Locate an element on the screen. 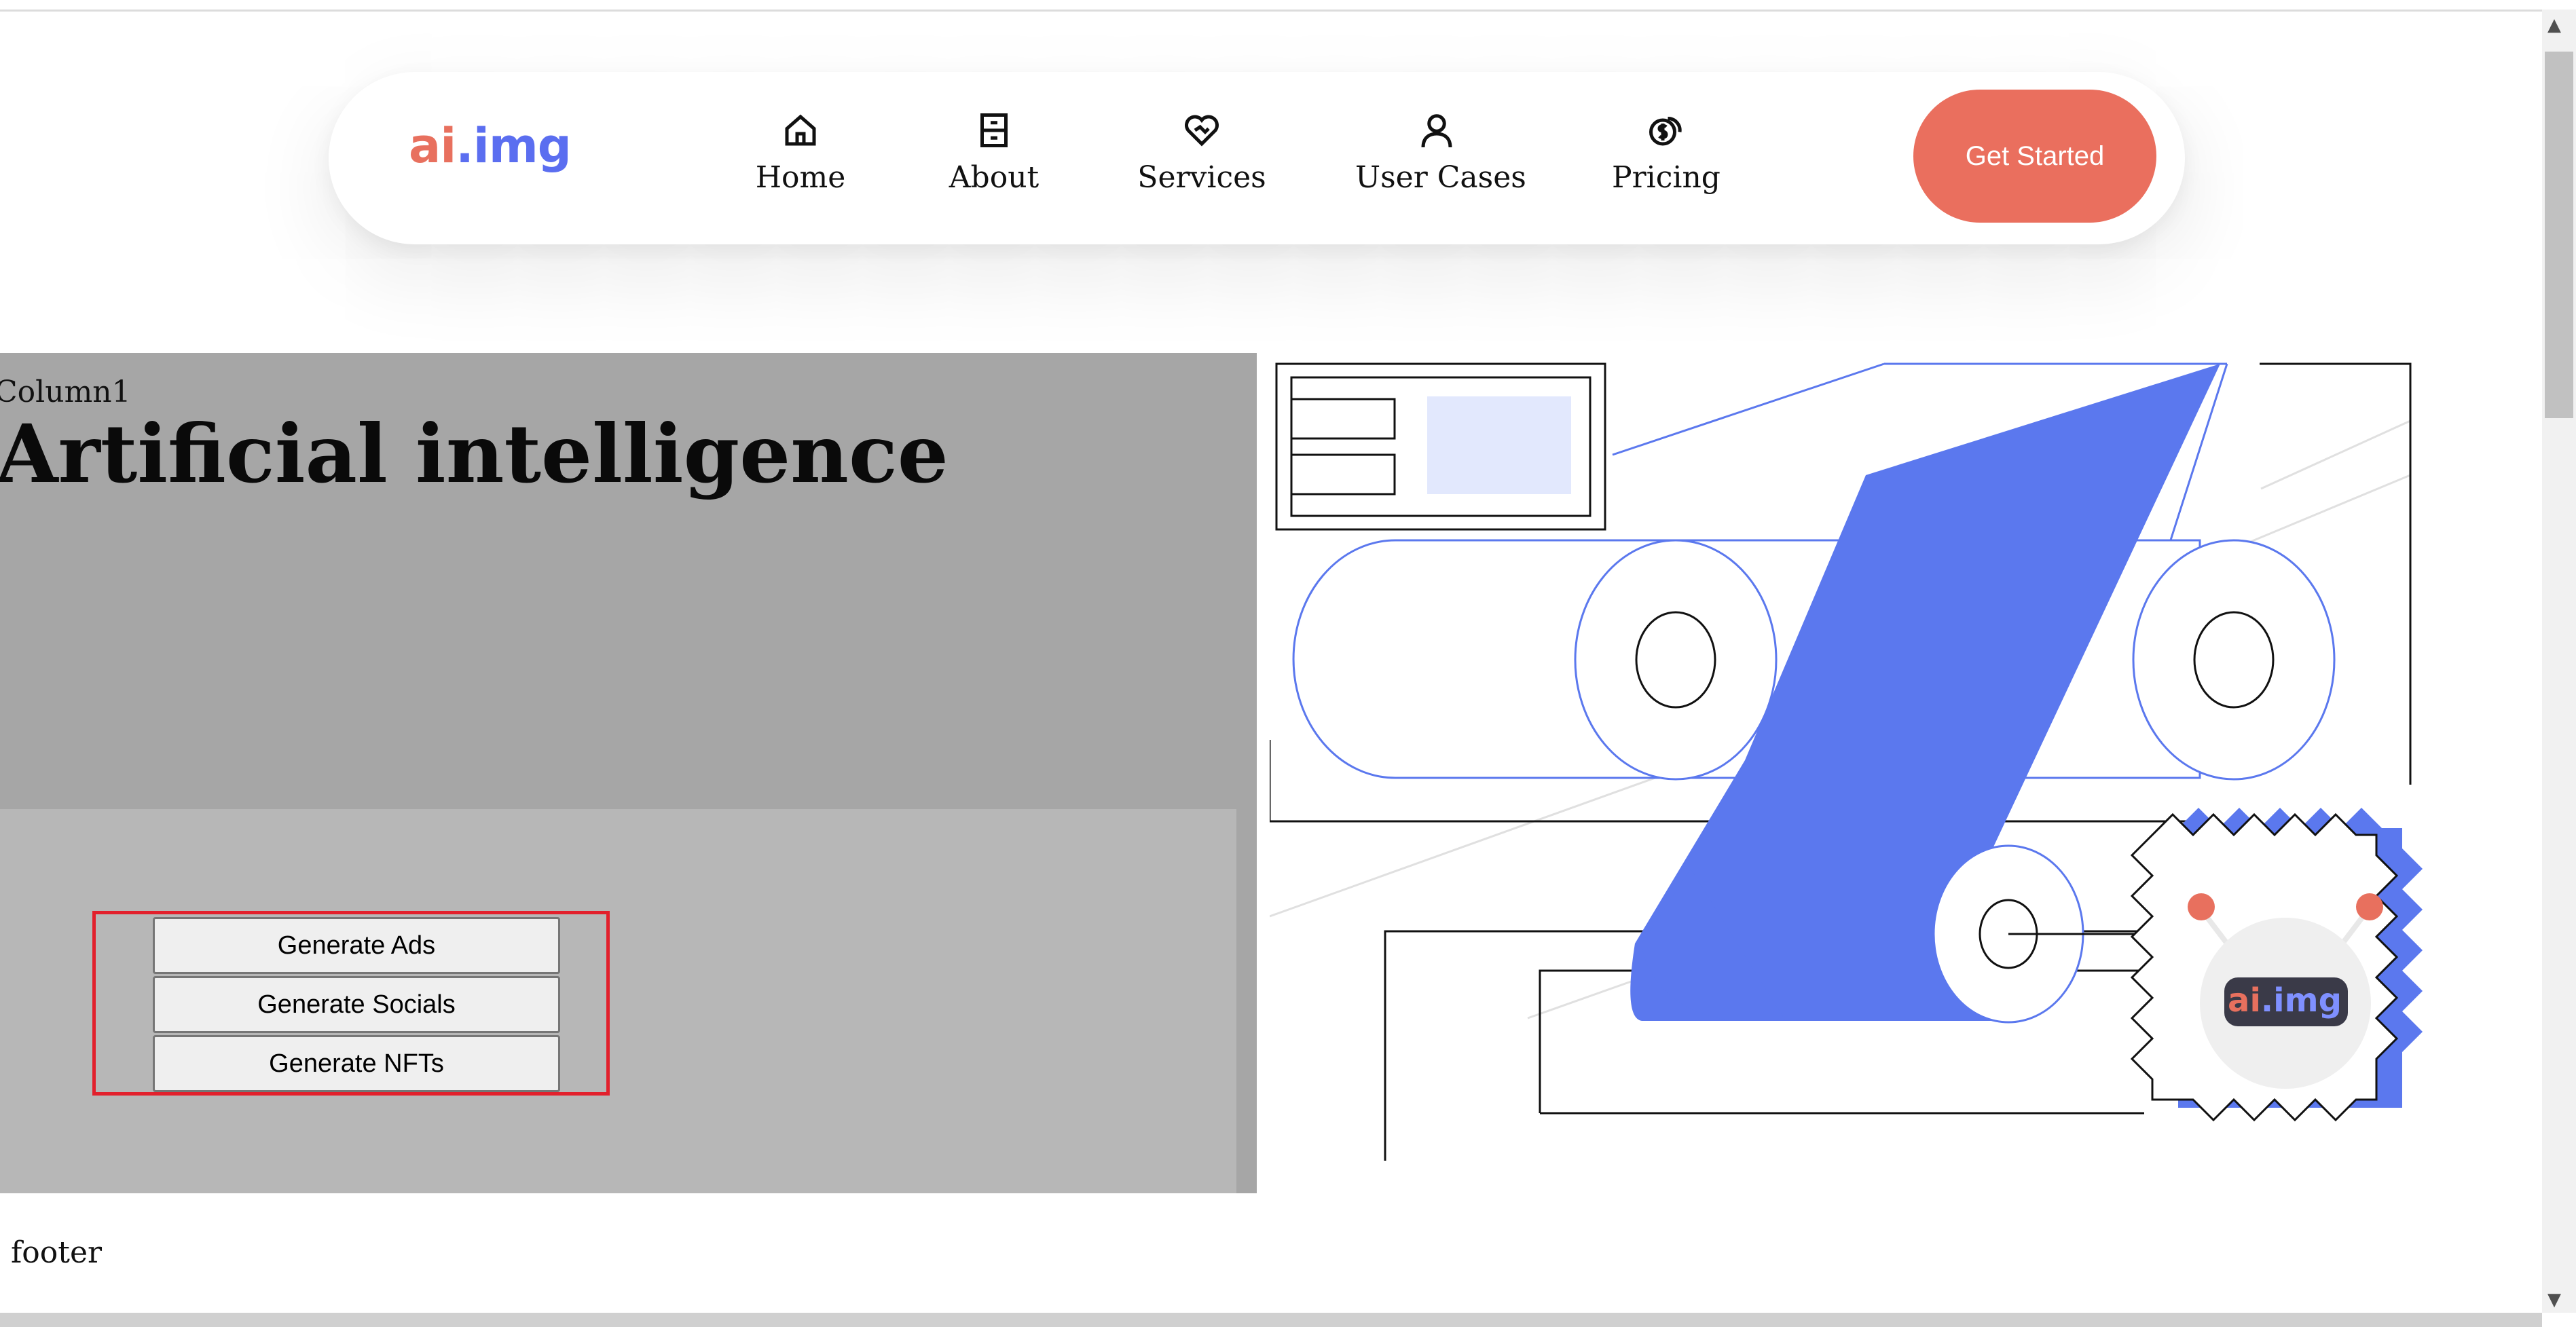 Image resolution: width=2576 pixels, height=1327 pixels. horizontal-scrollbar is located at coordinates (1271, 1320).